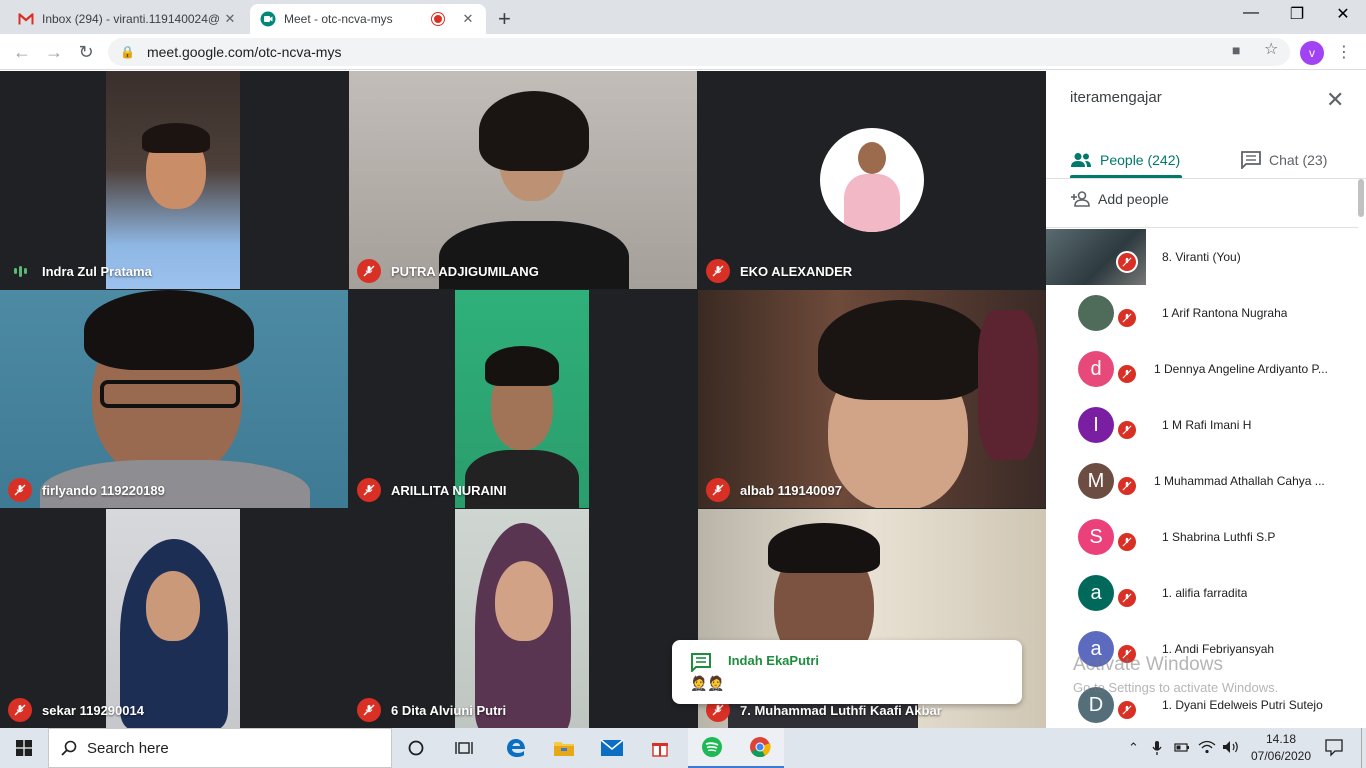  What do you see at coordinates (1182, 748) in the screenshot?
I see `battery-icon` at bounding box center [1182, 748].